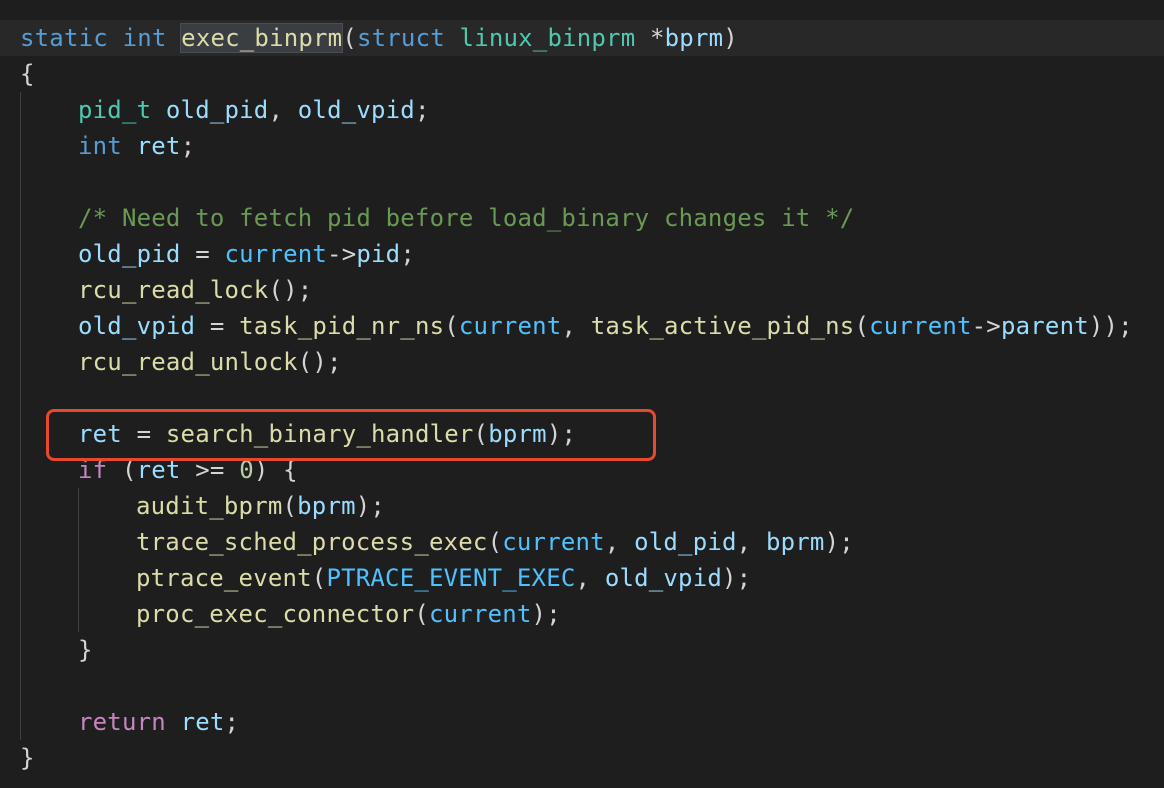  I want to click on function-name-token: exec_binprm, so click(262, 38).